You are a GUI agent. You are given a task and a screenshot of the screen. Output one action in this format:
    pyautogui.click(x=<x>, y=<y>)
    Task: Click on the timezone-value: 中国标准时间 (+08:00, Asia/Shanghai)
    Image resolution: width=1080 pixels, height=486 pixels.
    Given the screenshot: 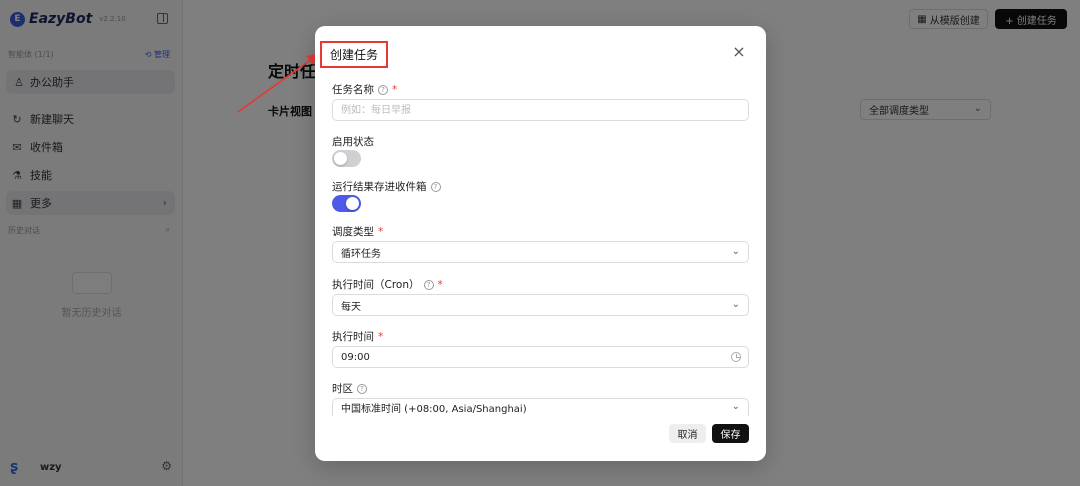 What is the action you would take?
    pyautogui.click(x=434, y=409)
    